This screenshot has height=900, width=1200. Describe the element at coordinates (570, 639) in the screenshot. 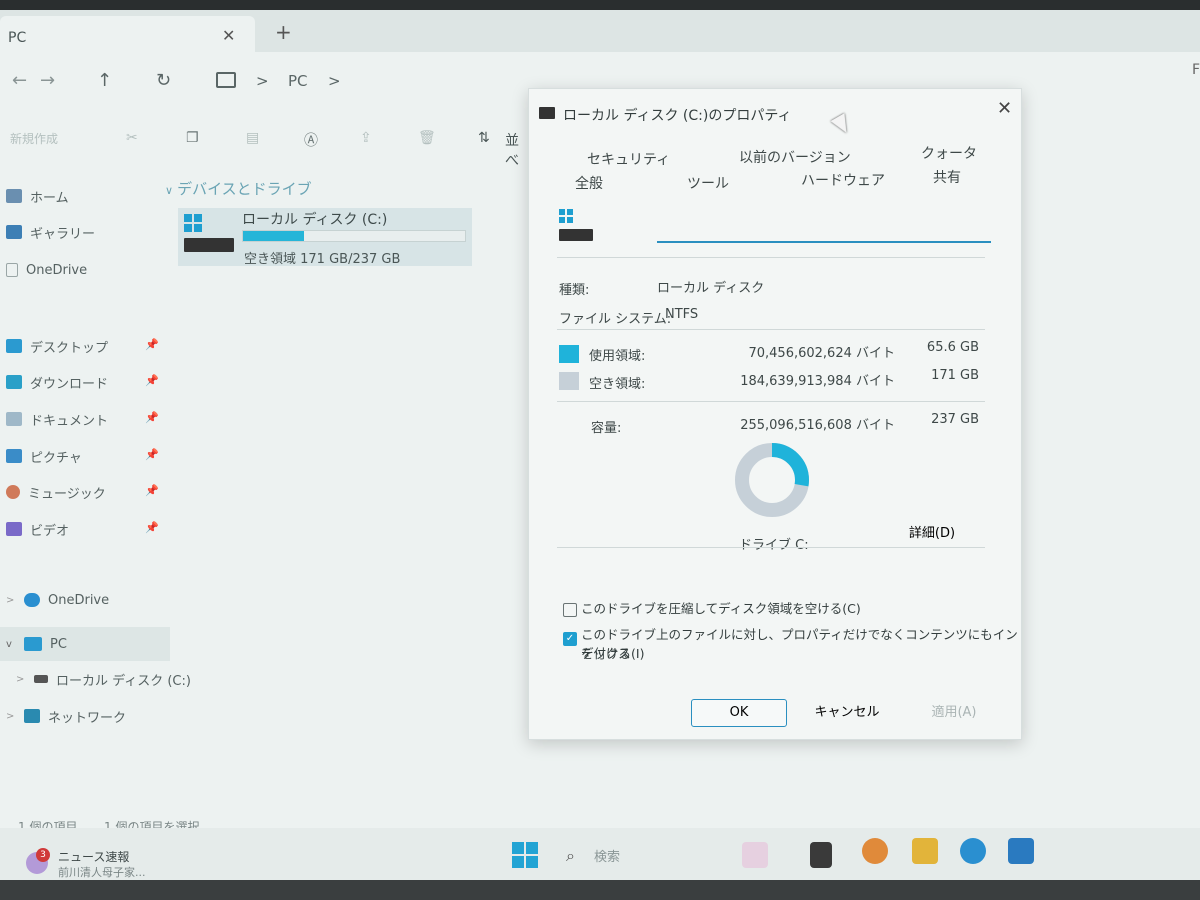

I see `index-checkbox: ✓` at that location.